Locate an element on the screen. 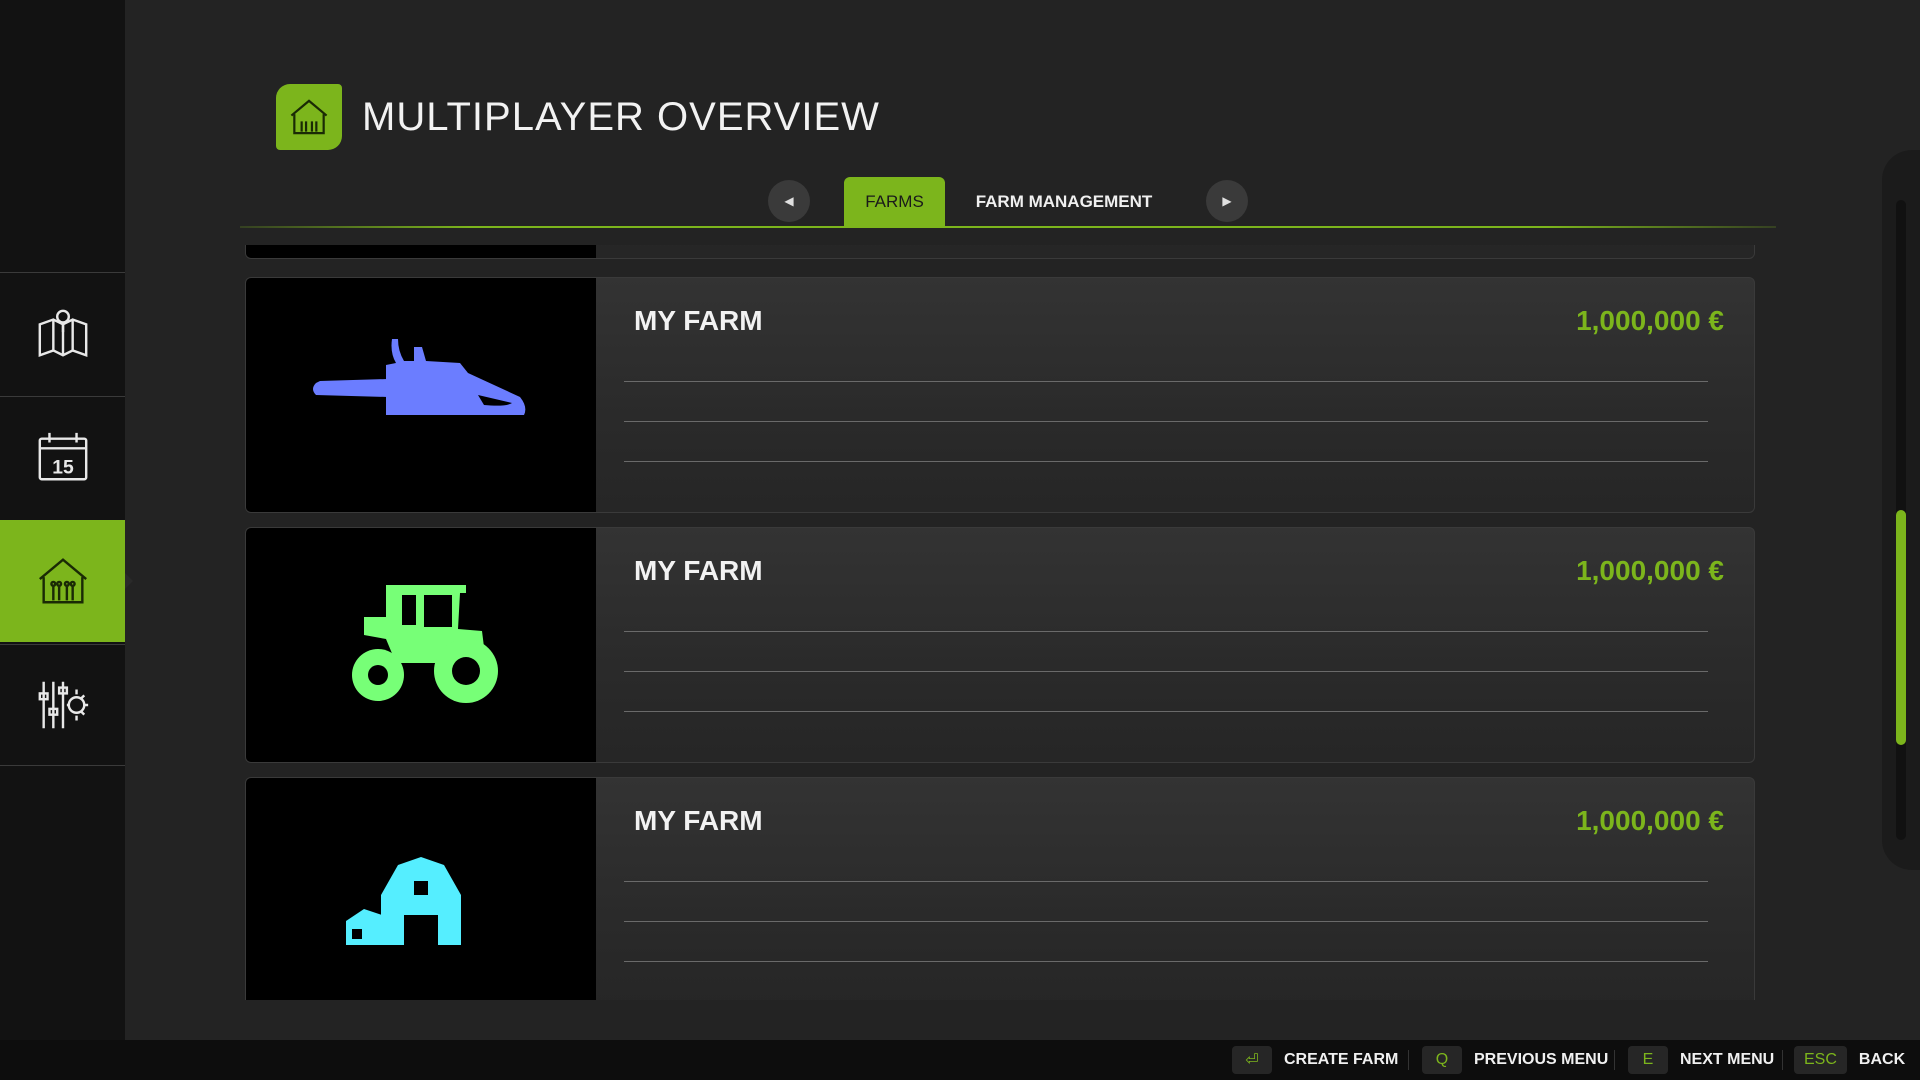  arrow-right-icon: ▶ is located at coordinates (1227, 201).